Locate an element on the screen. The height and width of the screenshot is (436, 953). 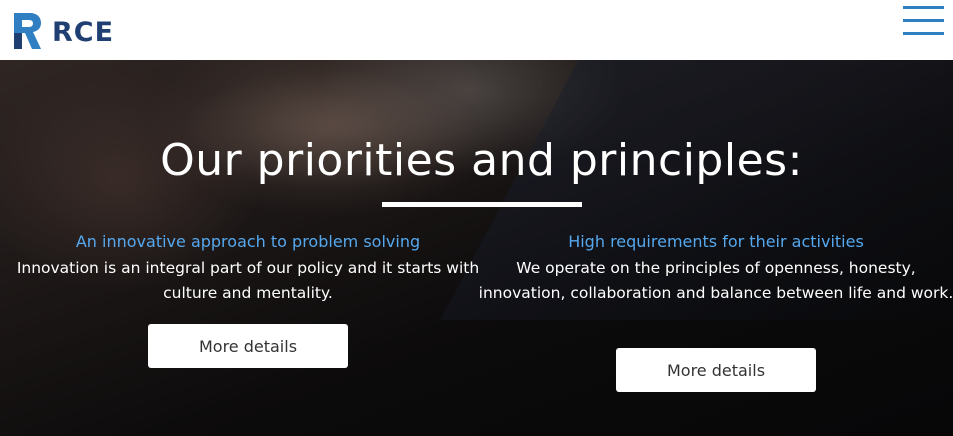
rce-logo: RCE is located at coordinates (62, 31).